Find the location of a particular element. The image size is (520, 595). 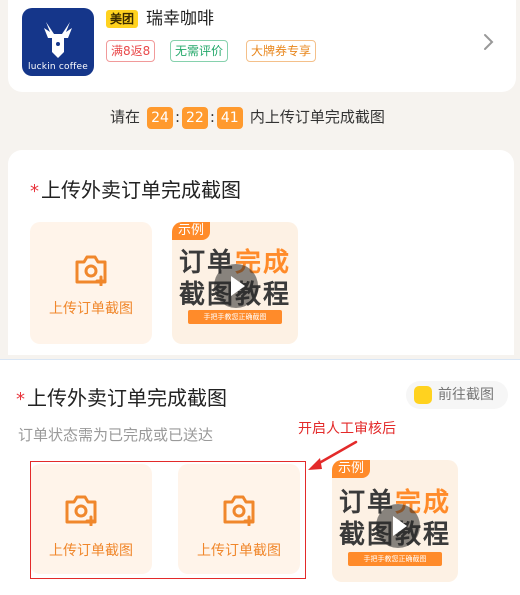

camera-add-icon is located at coordinates (91, 270).